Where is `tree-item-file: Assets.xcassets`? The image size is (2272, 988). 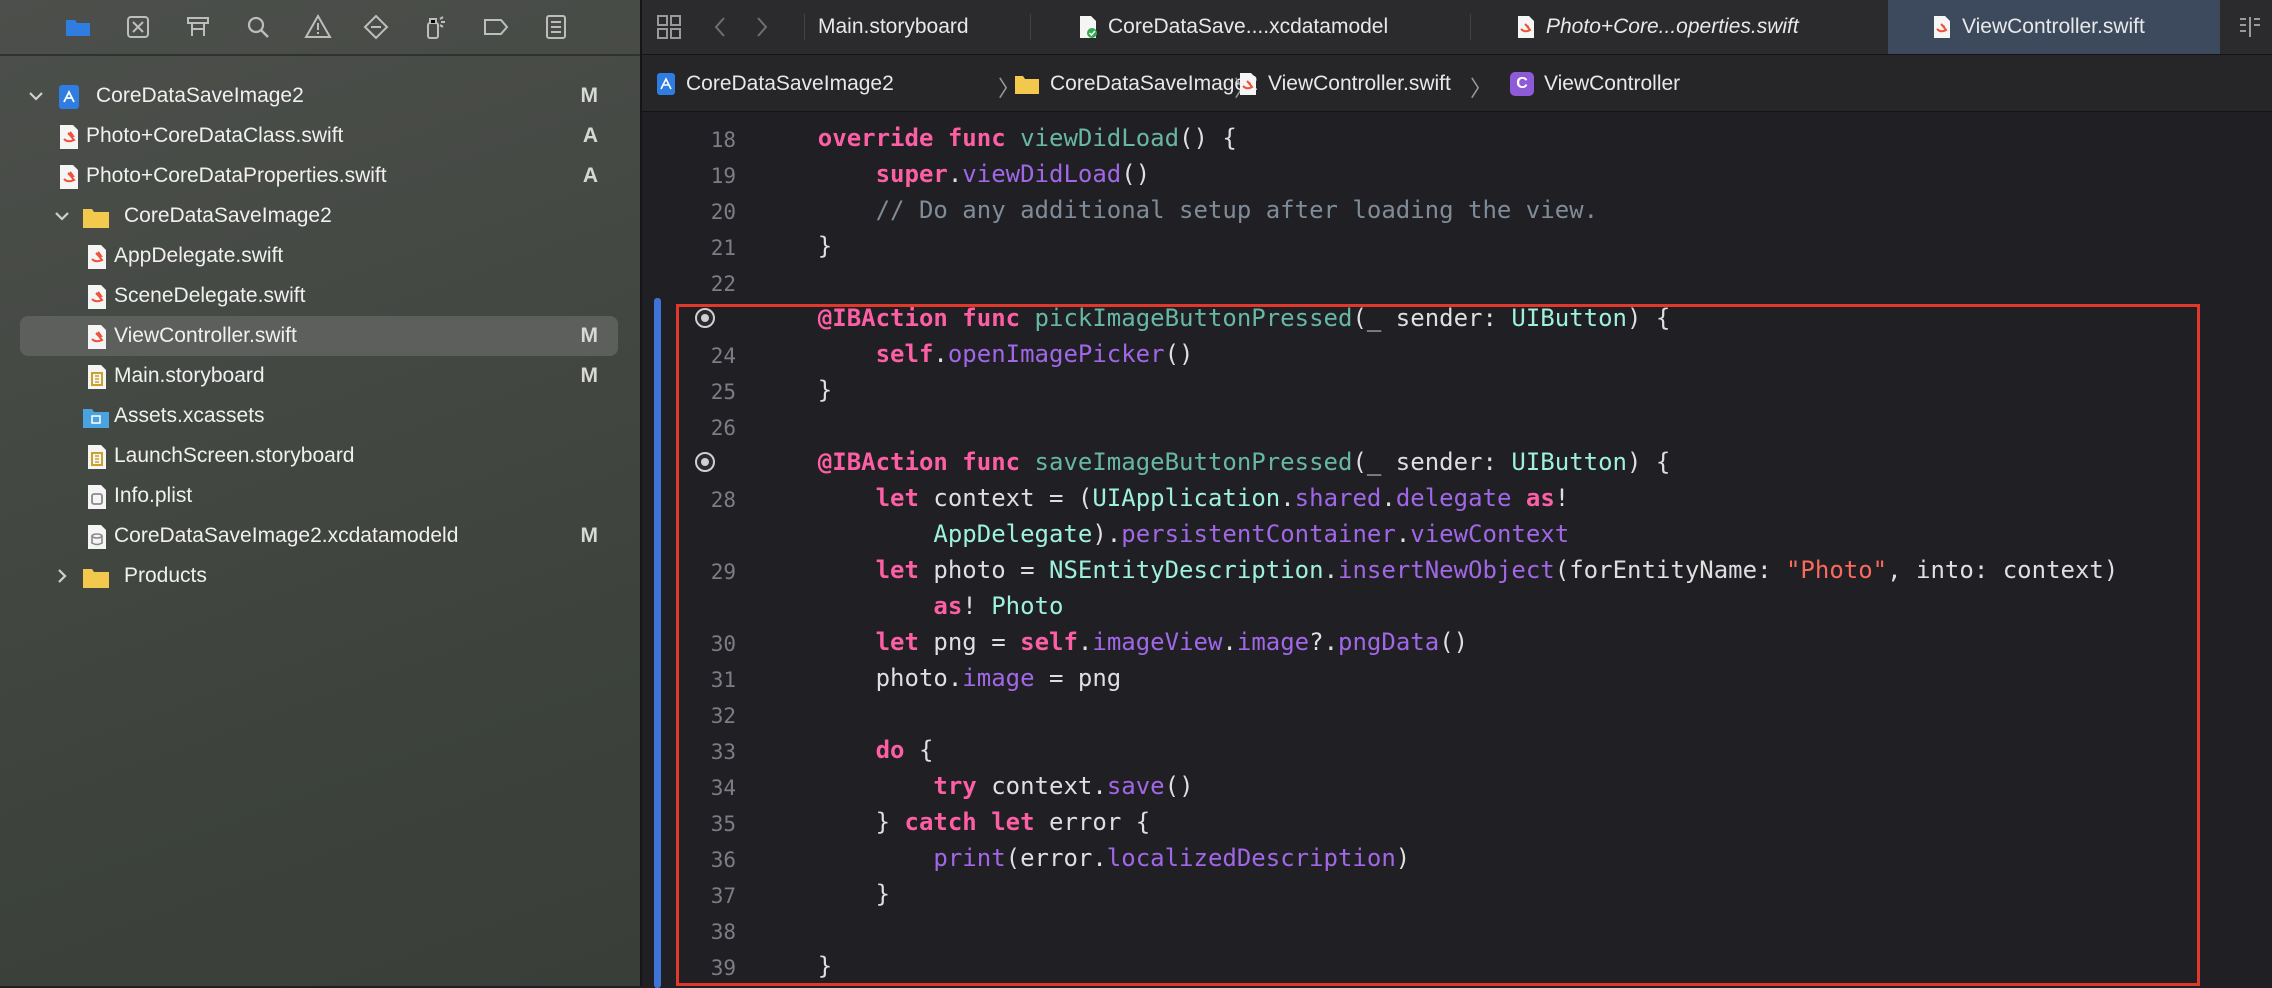
tree-item-file: Assets.xcassets is located at coordinates (319, 416).